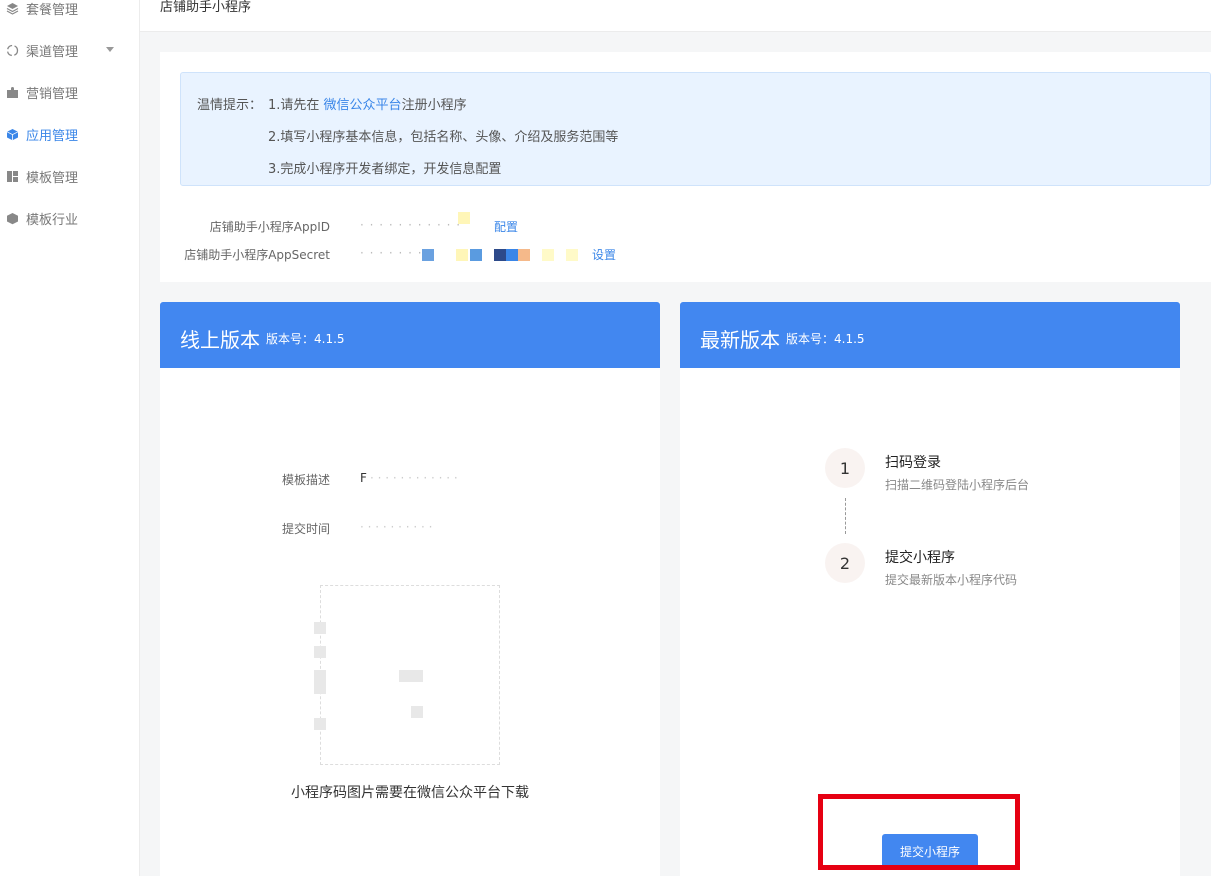 Image resolution: width=1211 pixels, height=876 pixels. I want to click on sidebar-item-industry: 模板行业, so click(69, 218).